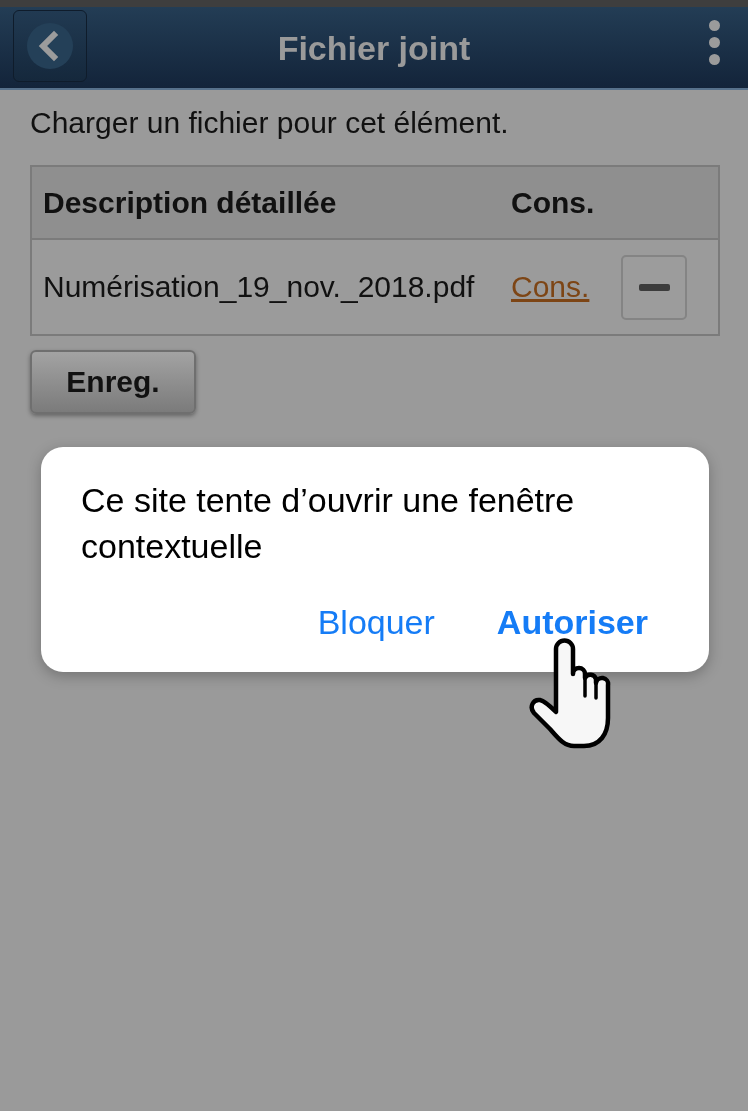  What do you see at coordinates (550, 287) in the screenshot?
I see `view-link: Cons.` at bounding box center [550, 287].